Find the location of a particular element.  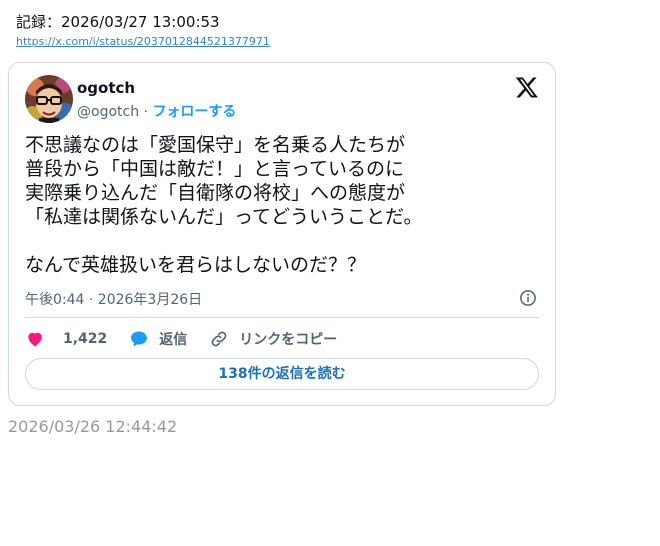

reply-button: 返信 is located at coordinates (158, 339).